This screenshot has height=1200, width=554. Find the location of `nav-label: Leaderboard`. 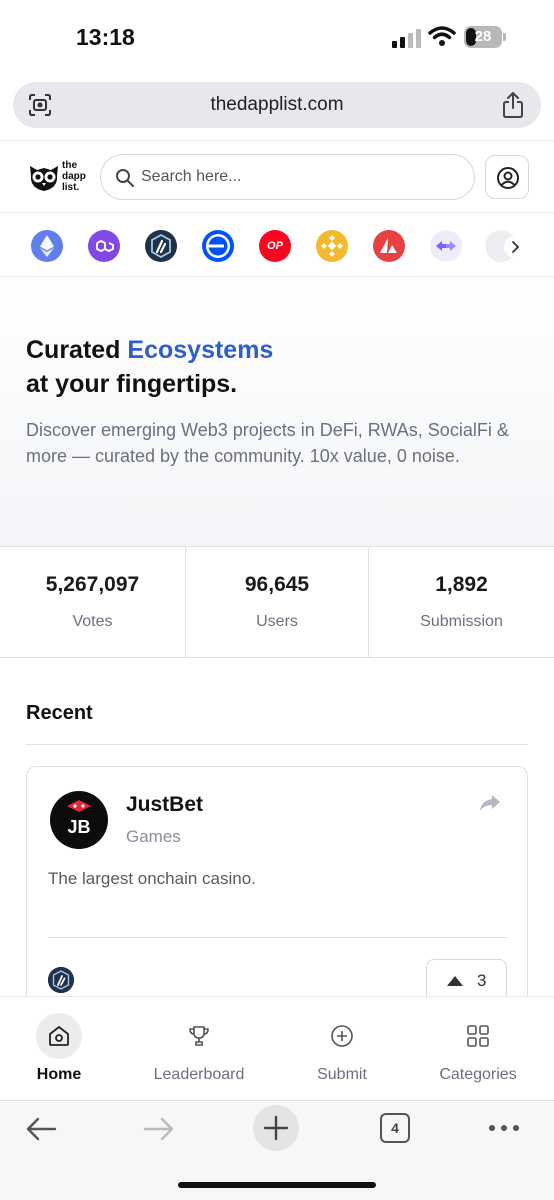

nav-label: Leaderboard is located at coordinates (199, 1074).